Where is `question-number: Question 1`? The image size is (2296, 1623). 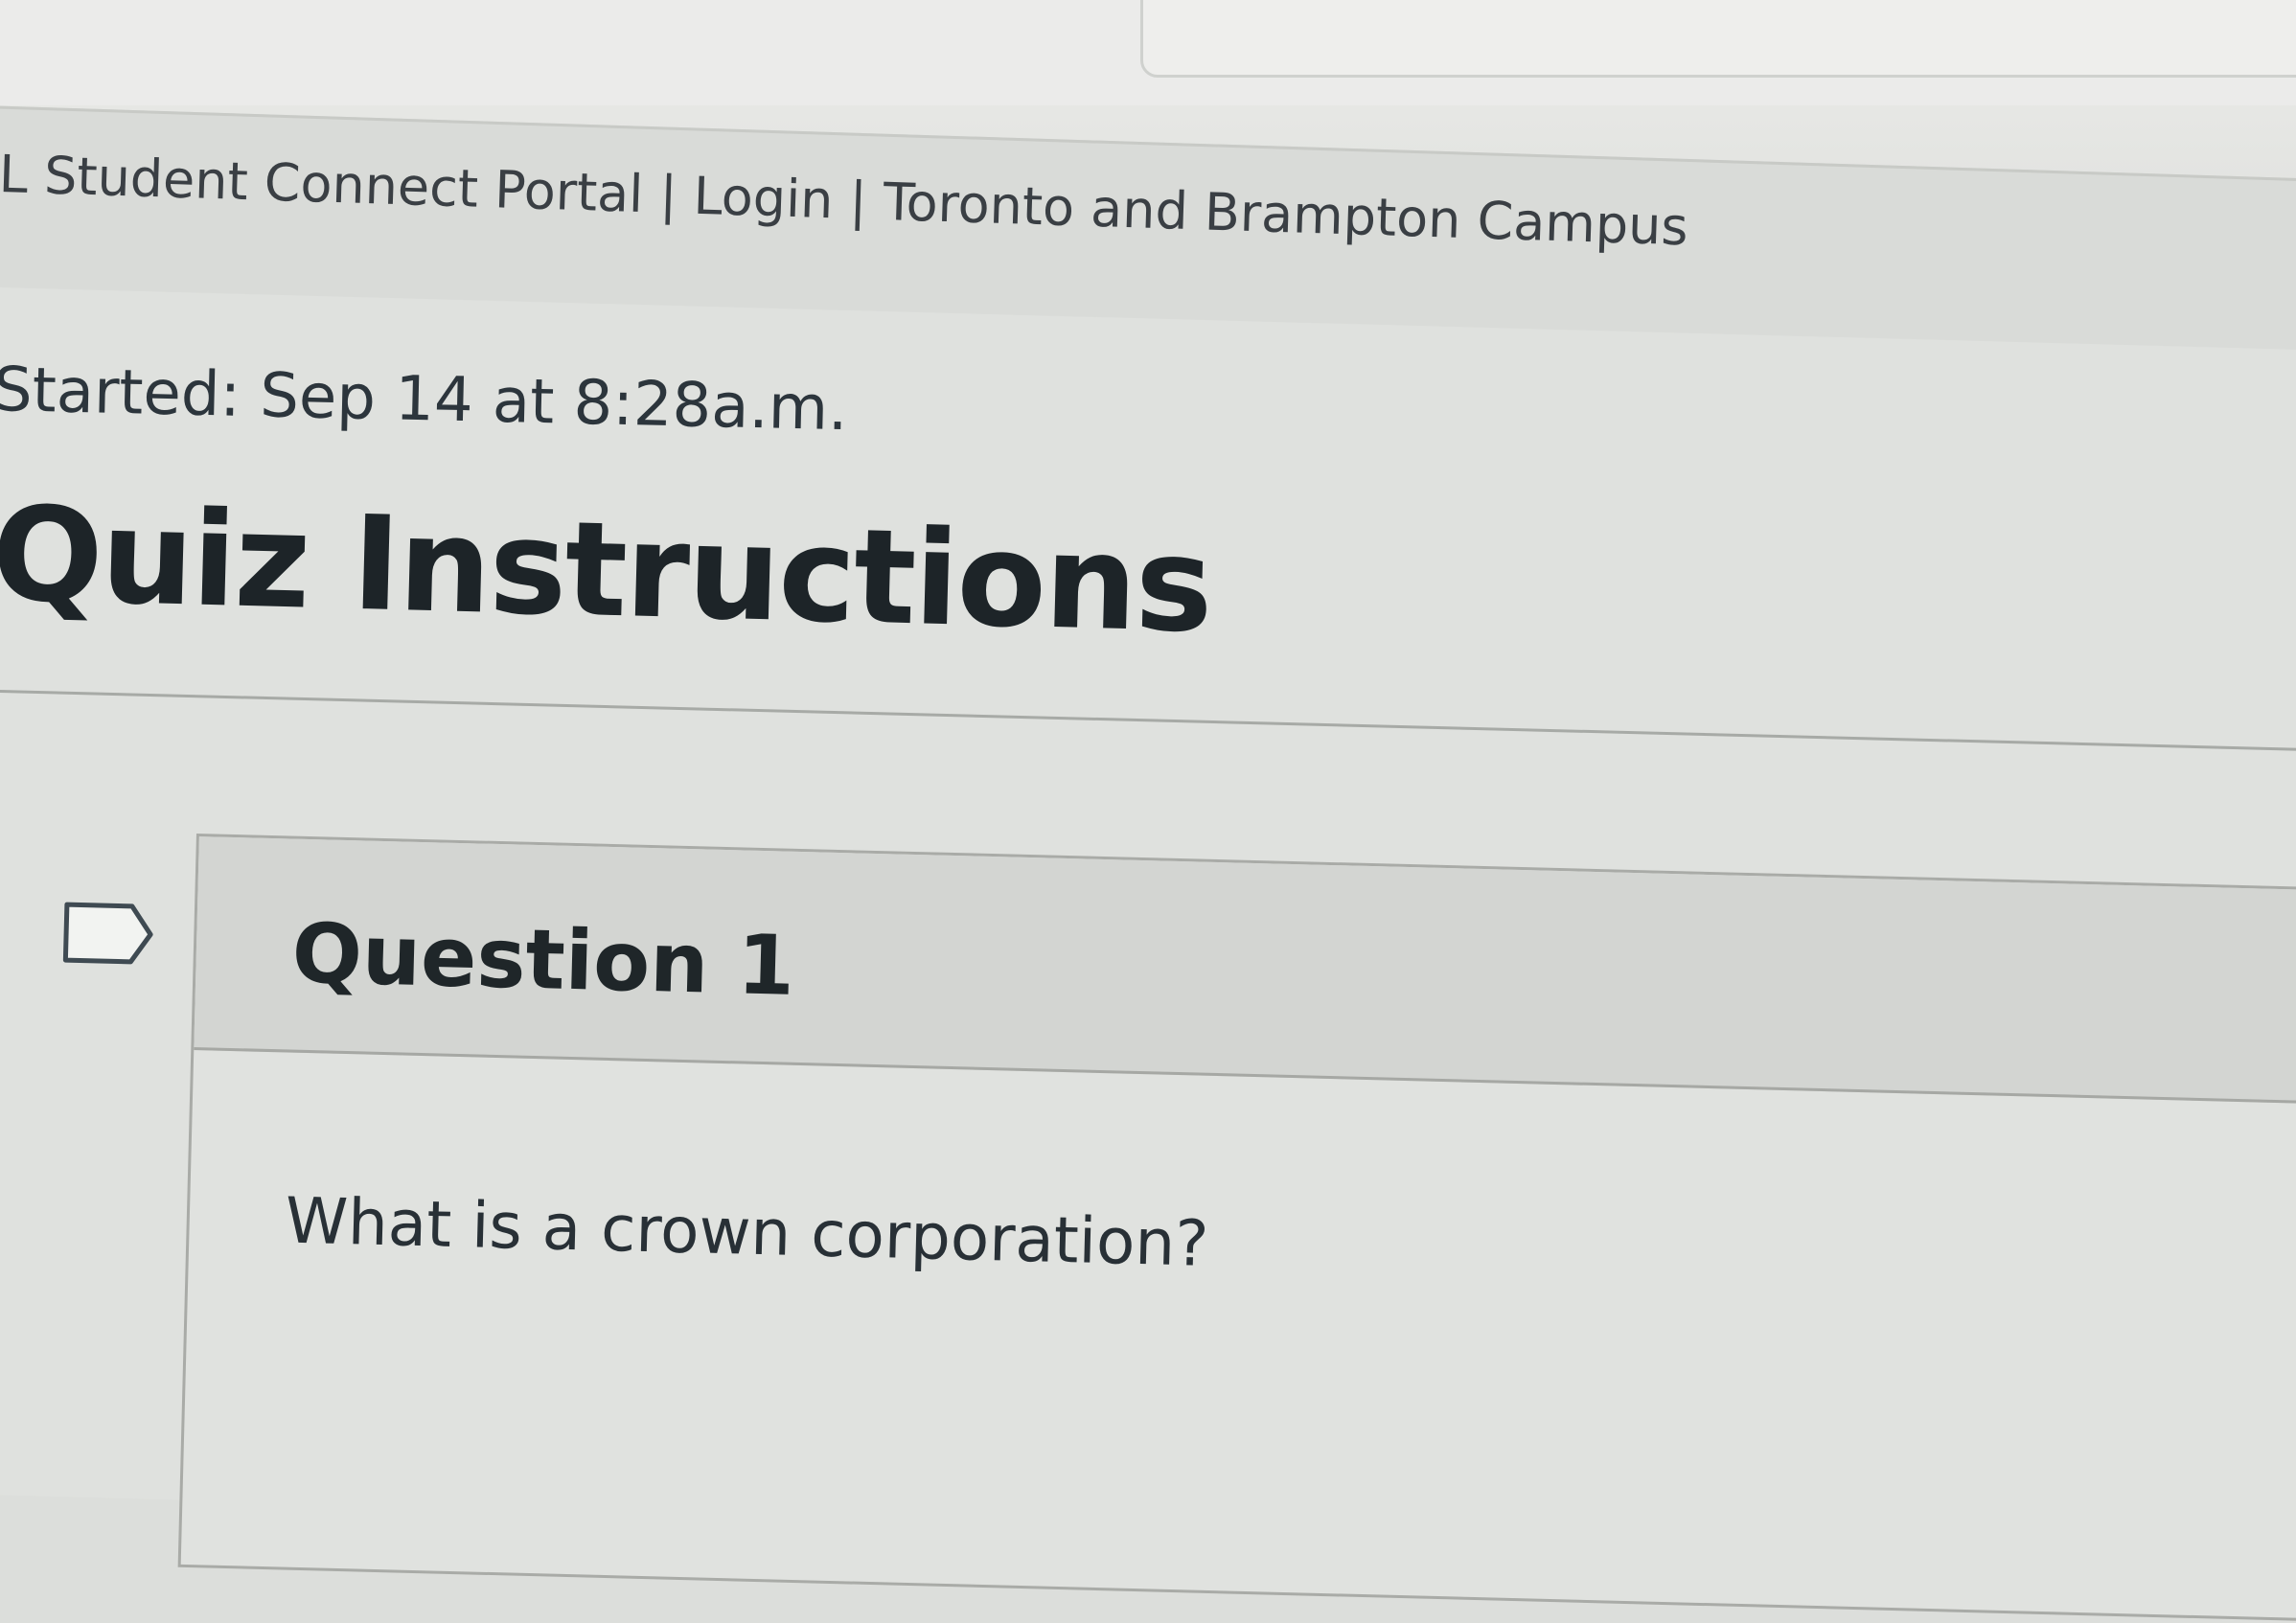 question-number: Question 1 is located at coordinates (543, 960).